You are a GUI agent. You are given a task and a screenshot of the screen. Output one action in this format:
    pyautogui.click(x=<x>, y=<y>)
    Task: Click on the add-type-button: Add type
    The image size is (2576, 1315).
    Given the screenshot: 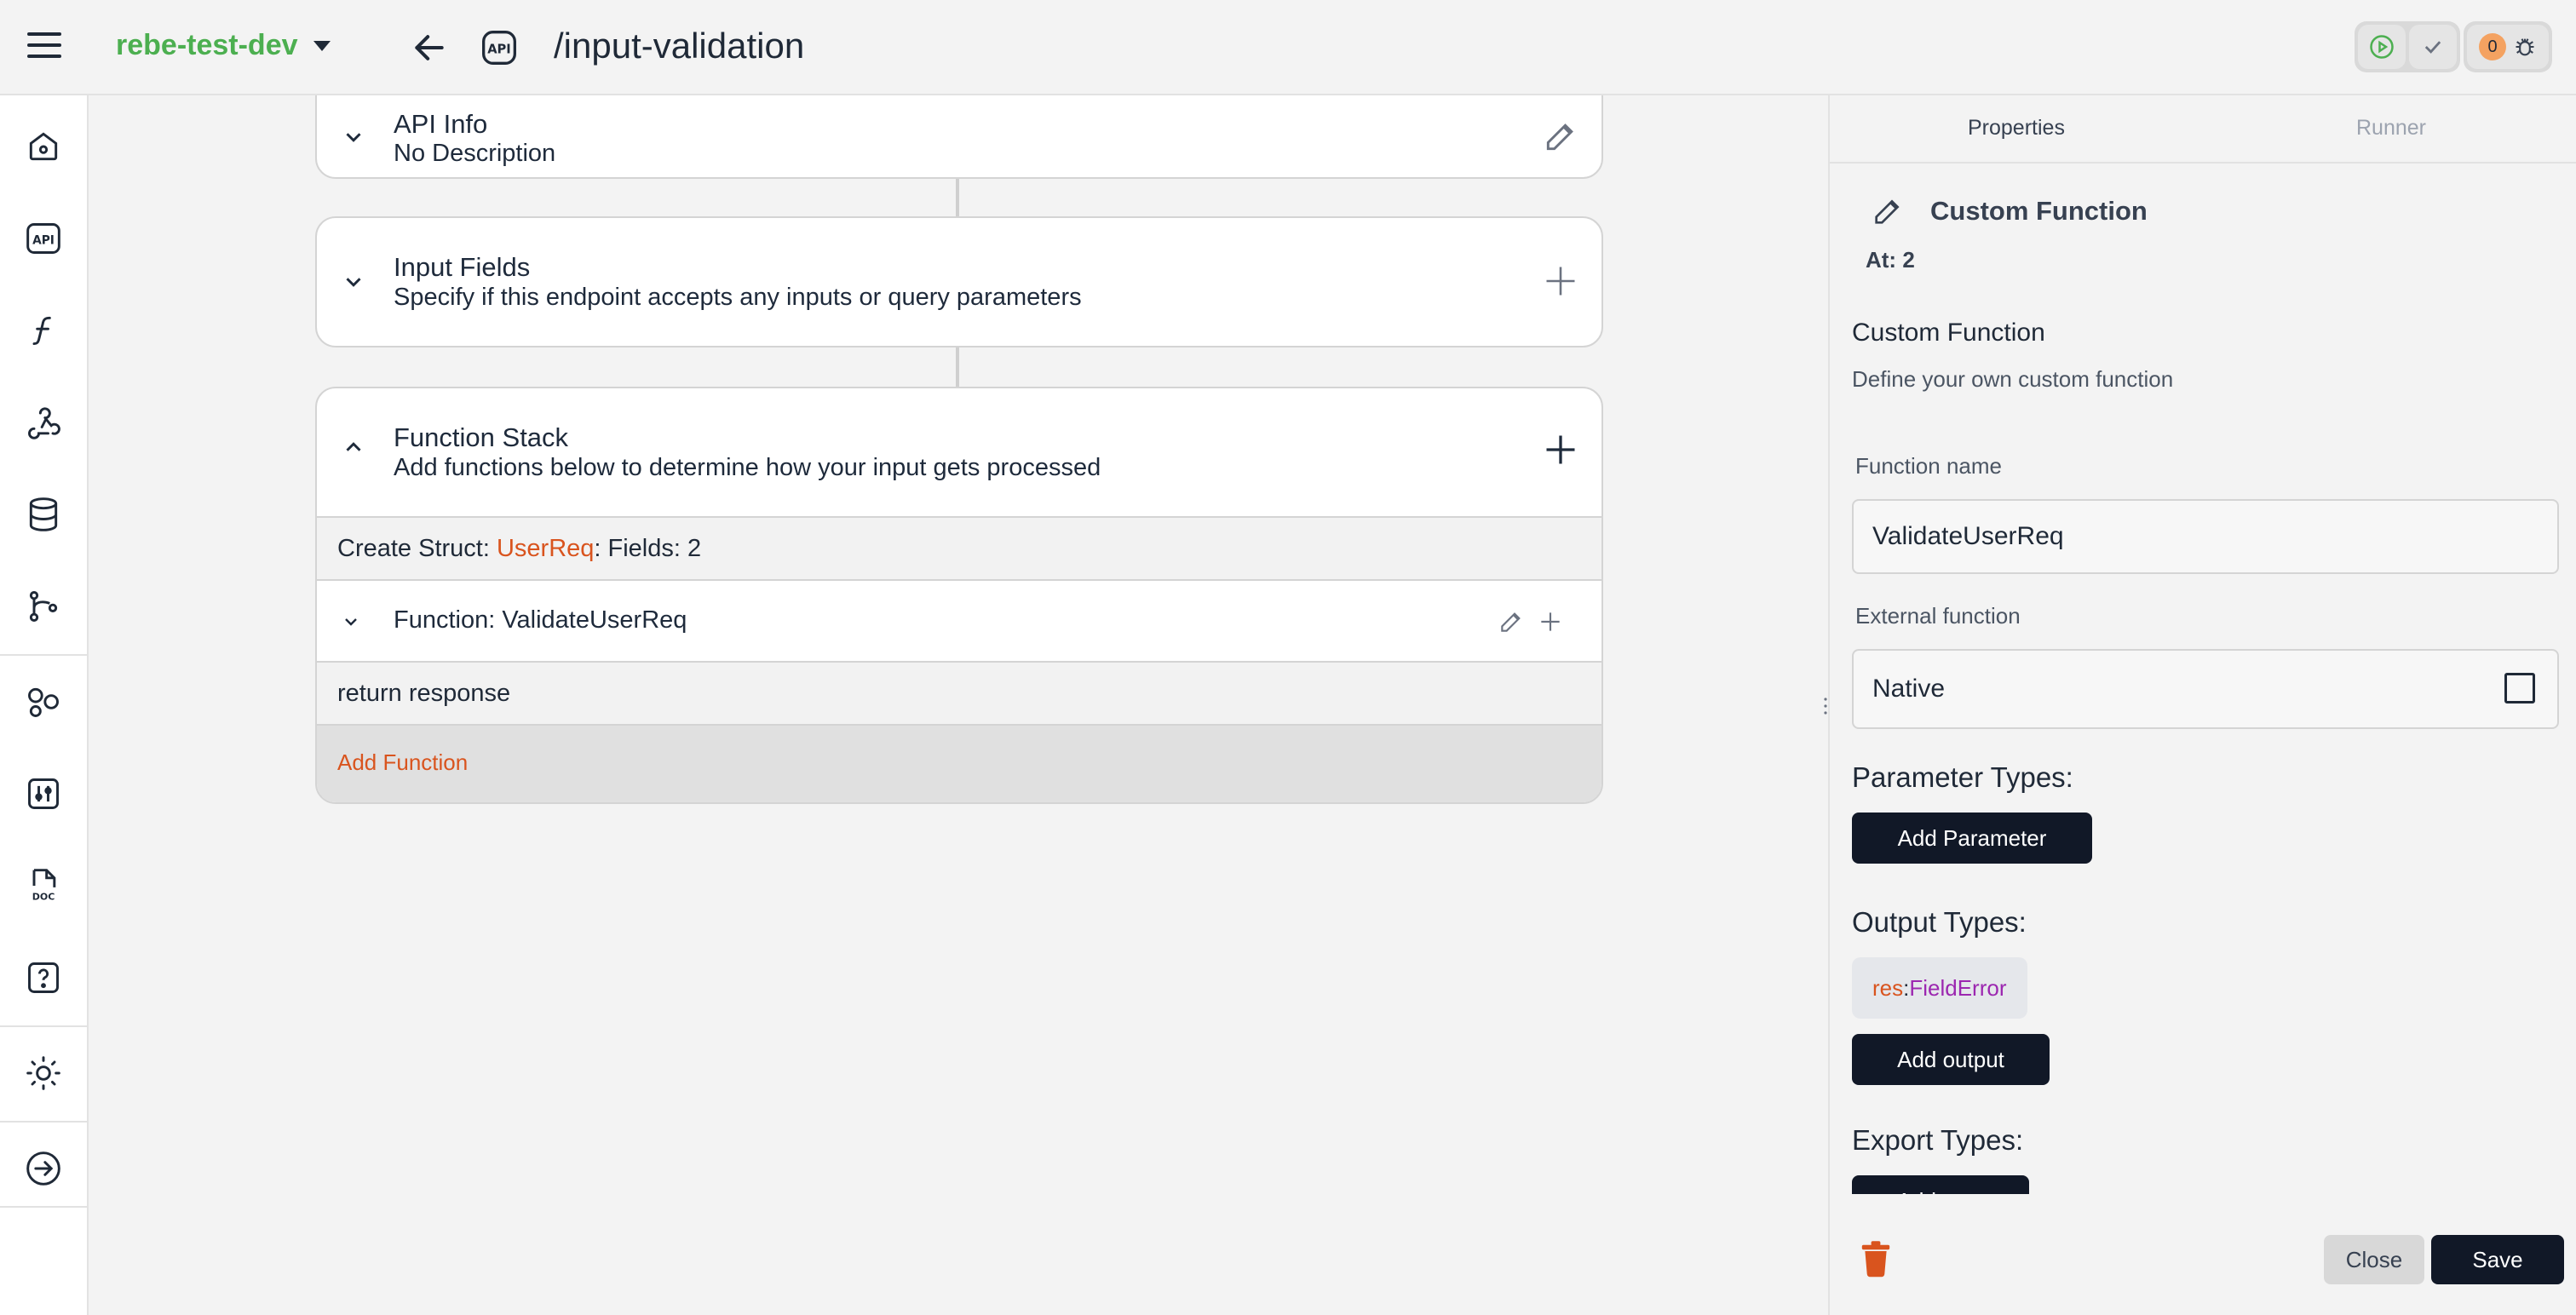 What is the action you would take?
    pyautogui.click(x=1941, y=1184)
    